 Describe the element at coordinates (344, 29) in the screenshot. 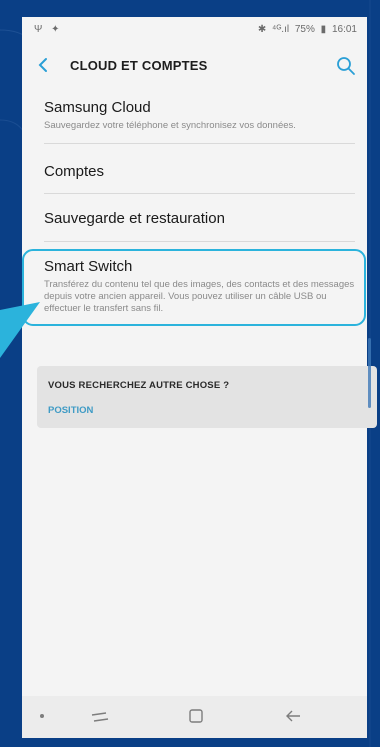

I see `clock: 16:01` at that location.